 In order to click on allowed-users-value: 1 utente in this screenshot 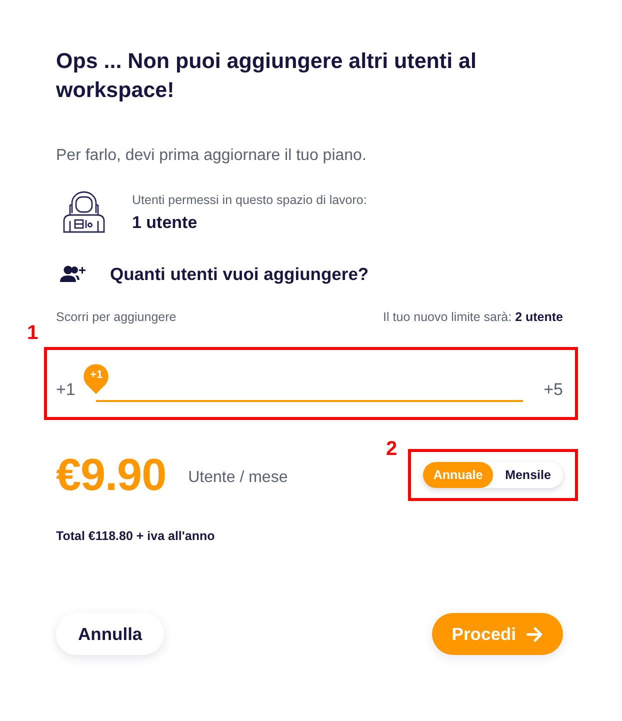, I will do `click(165, 222)`.